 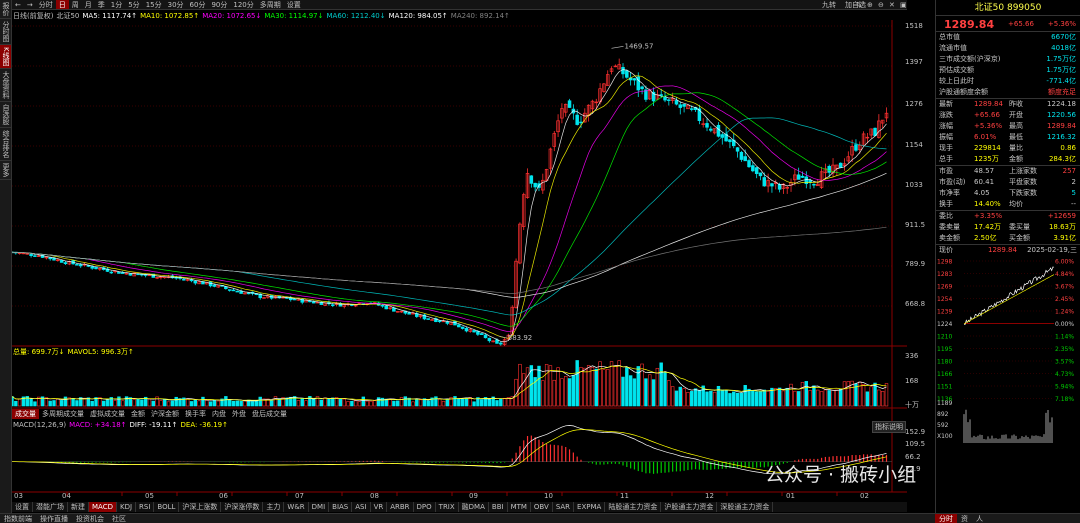 What do you see at coordinates (881, 4) in the screenshot?
I see `toolbar-right-4: ⊖` at bounding box center [881, 4].